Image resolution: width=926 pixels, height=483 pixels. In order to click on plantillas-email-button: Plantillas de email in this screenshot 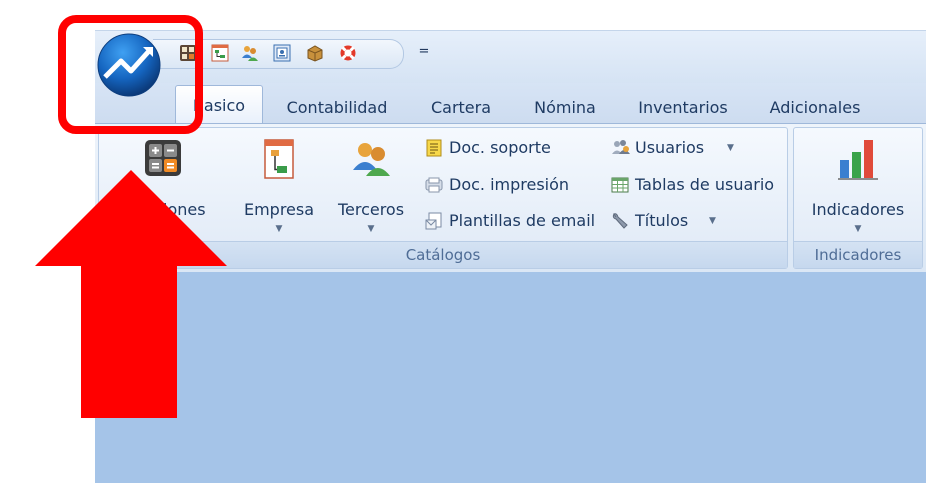, I will do `click(515, 221)`.